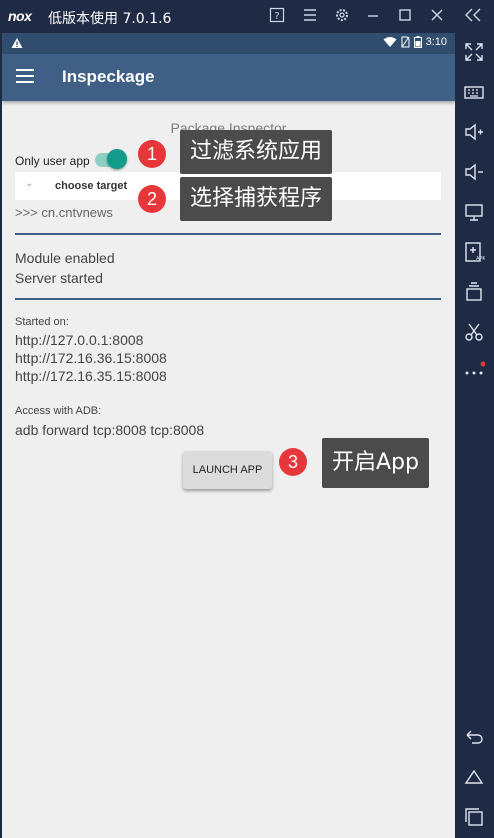  What do you see at coordinates (474, 292) in the screenshot?
I see `multi-instance-icon` at bounding box center [474, 292].